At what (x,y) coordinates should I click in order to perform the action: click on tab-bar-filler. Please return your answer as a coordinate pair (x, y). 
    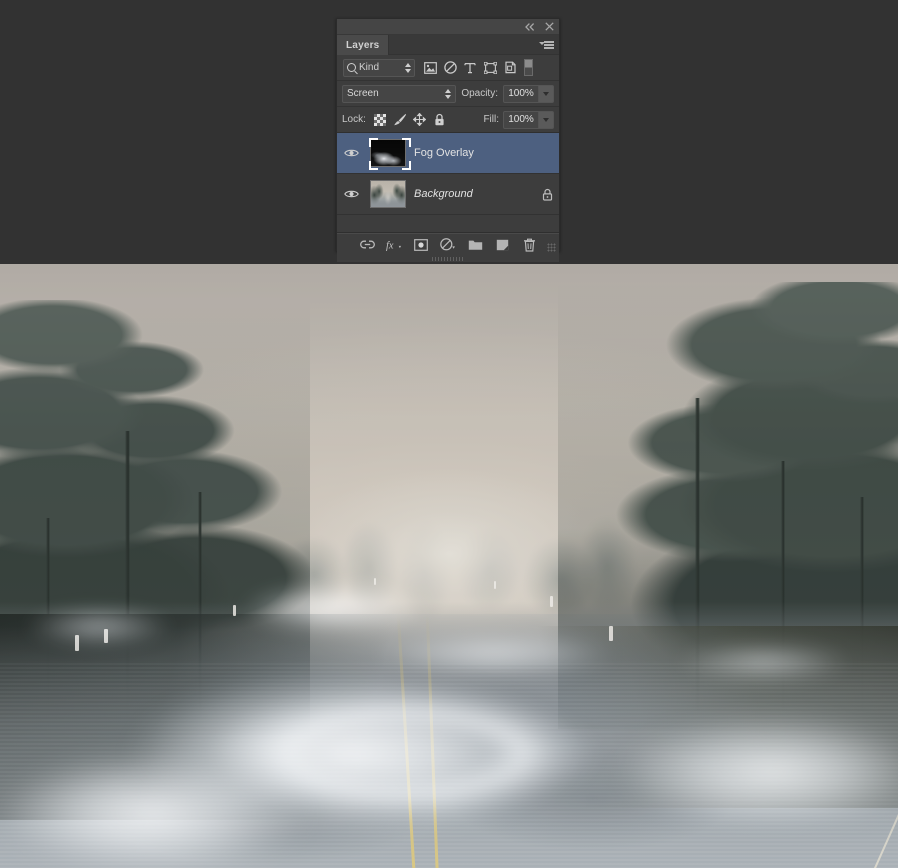
    Looking at the image, I should click on (474, 45).